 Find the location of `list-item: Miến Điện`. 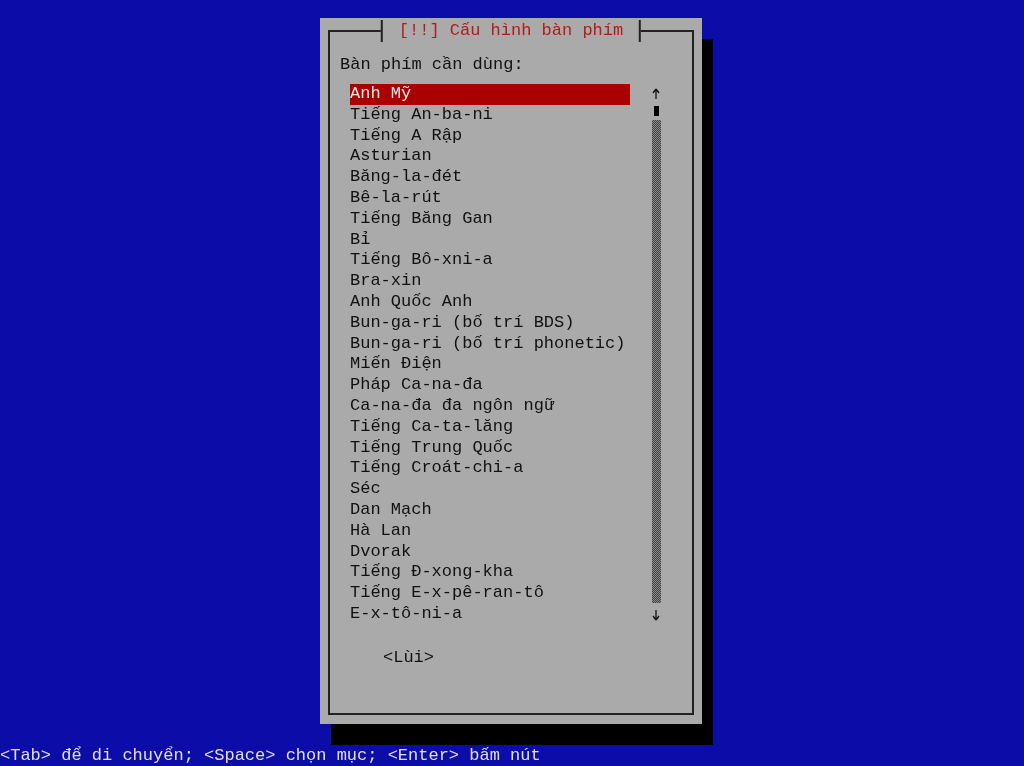

list-item: Miến Điện is located at coordinates (490, 365).